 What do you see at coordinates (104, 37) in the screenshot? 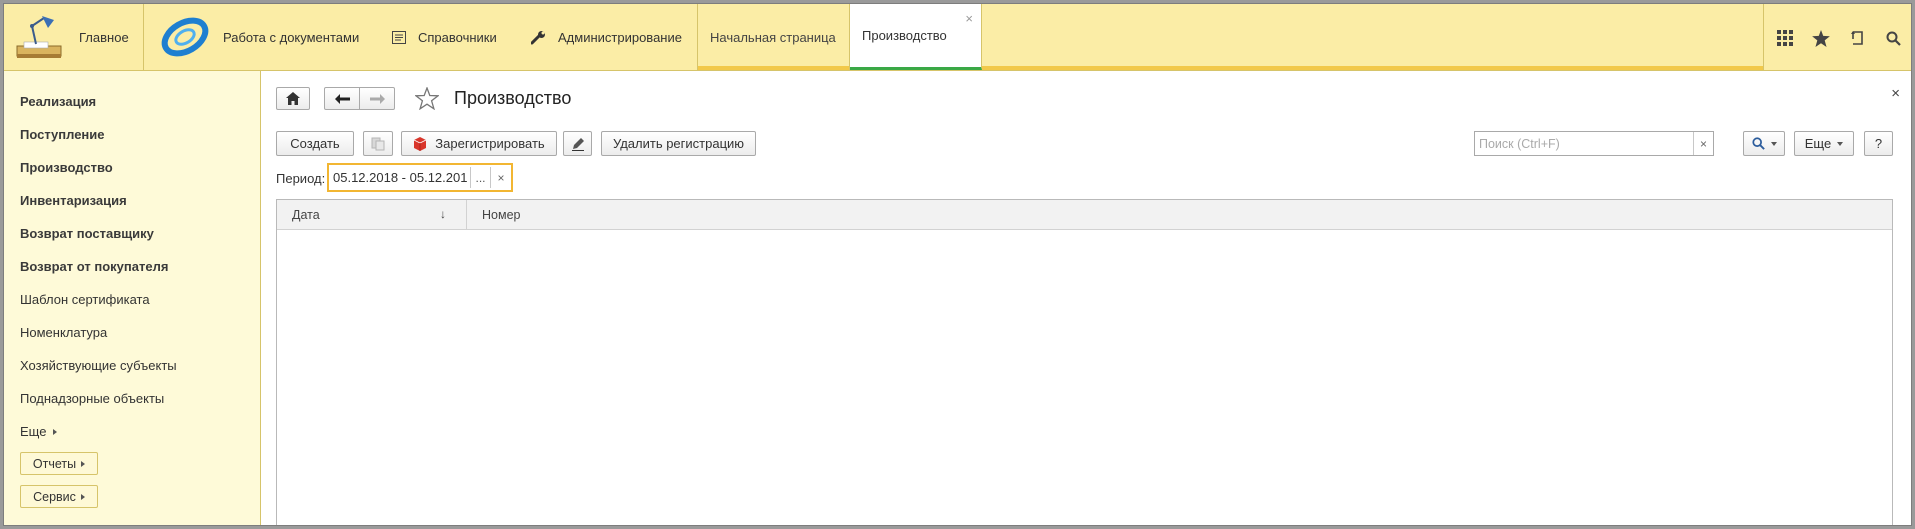
I see `section-home-label: Главное` at bounding box center [104, 37].